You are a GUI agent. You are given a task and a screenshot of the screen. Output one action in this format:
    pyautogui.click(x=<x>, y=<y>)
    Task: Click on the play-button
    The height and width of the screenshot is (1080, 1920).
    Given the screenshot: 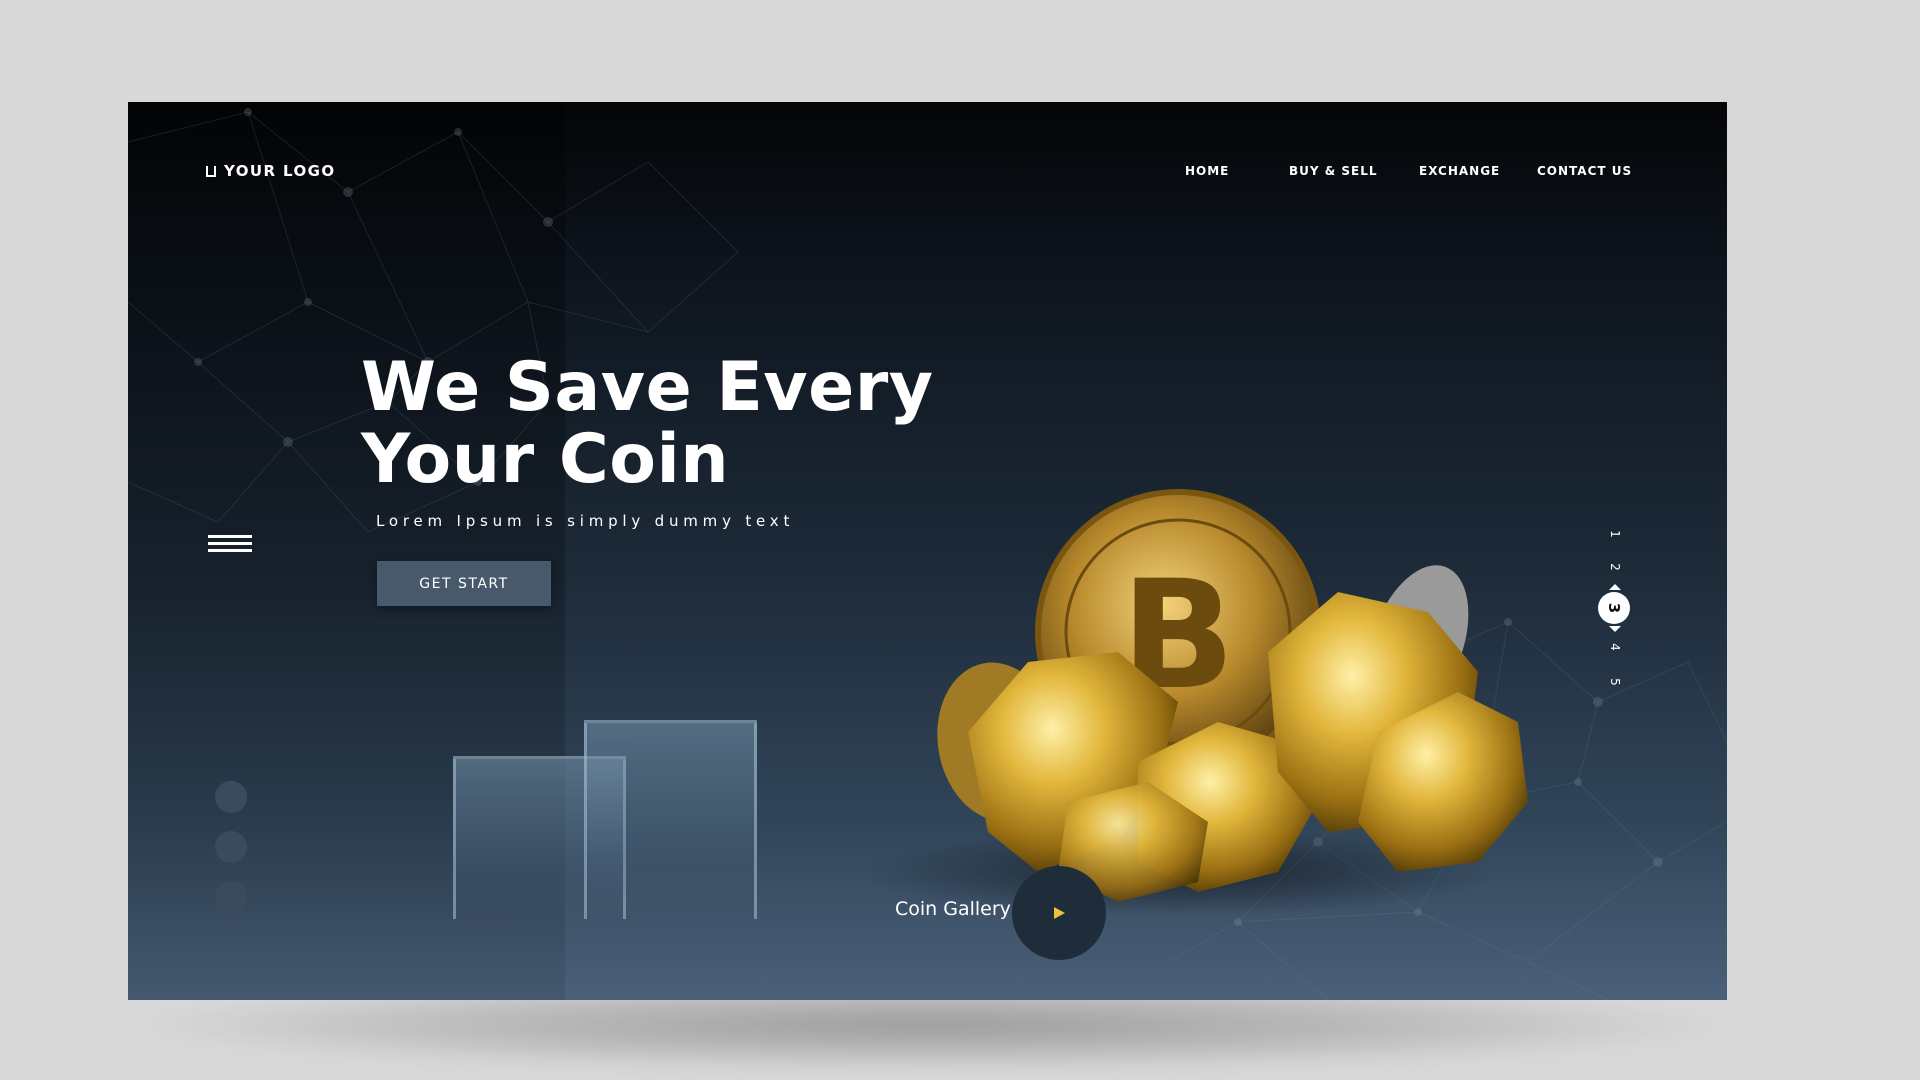 What is the action you would take?
    pyautogui.click(x=1059, y=913)
    